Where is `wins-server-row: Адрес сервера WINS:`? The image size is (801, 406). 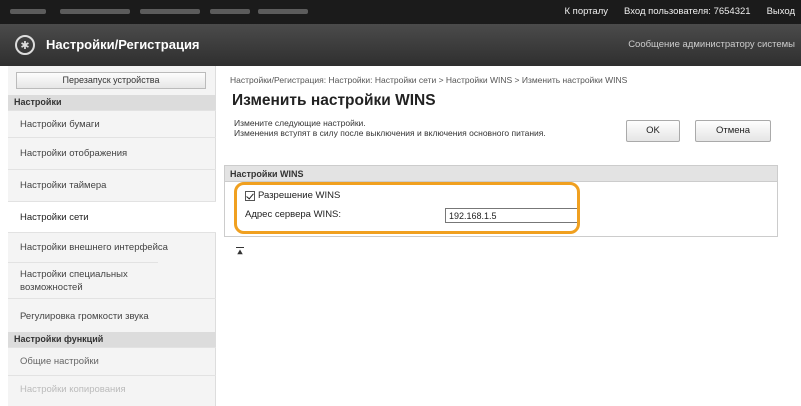 wins-server-row: Адрес сервера WINS: is located at coordinates (293, 214).